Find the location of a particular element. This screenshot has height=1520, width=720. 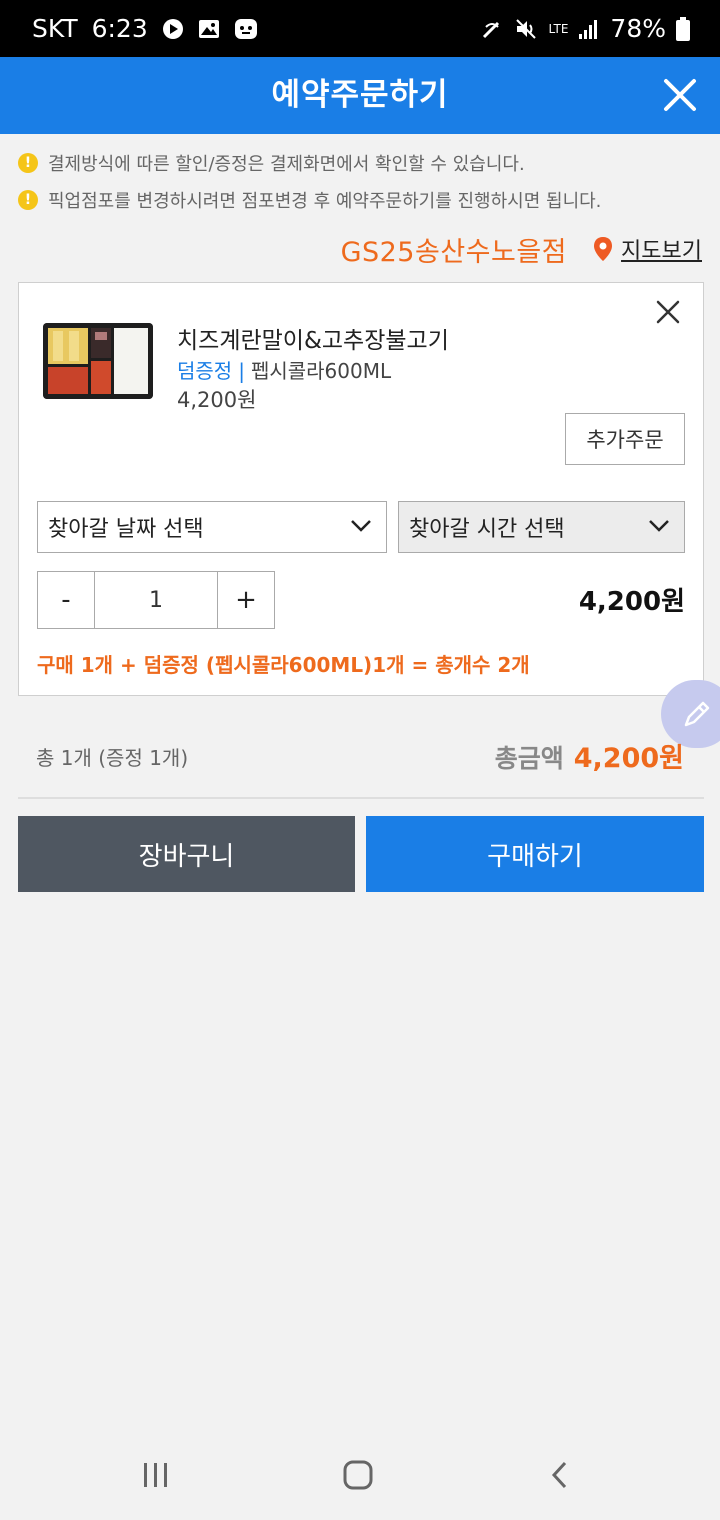

recent-apps-icon is located at coordinates (155, 1475).